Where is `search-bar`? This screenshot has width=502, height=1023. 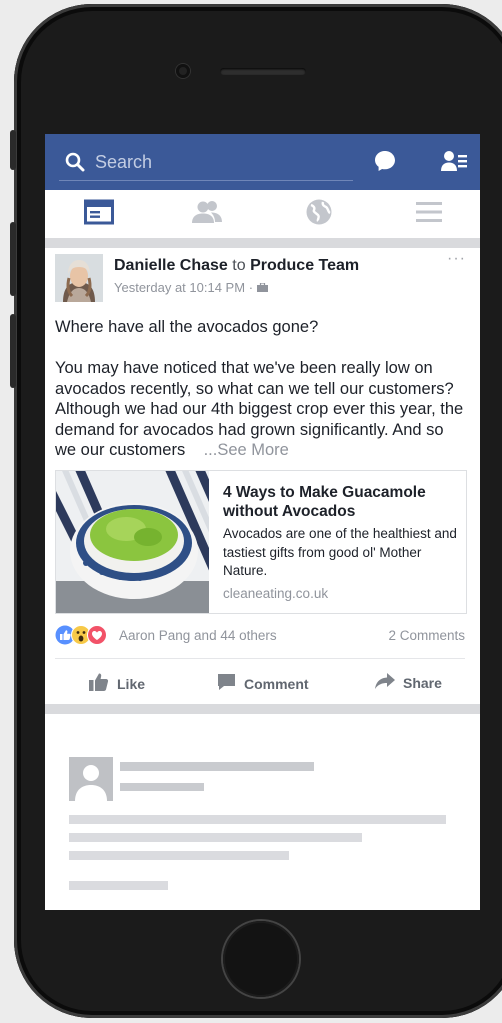 search-bar is located at coordinates (206, 163).